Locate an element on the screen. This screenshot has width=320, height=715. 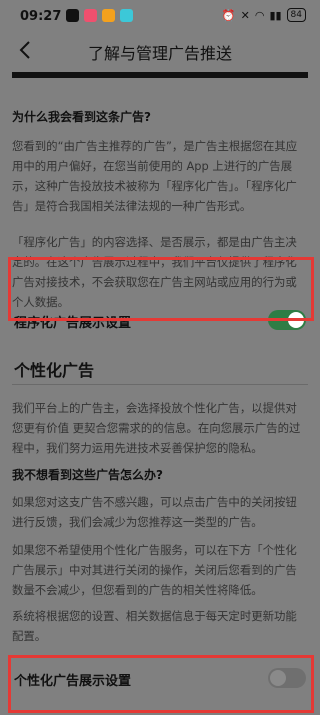
alarm-icon: ⏰ is located at coordinates (228, 15).